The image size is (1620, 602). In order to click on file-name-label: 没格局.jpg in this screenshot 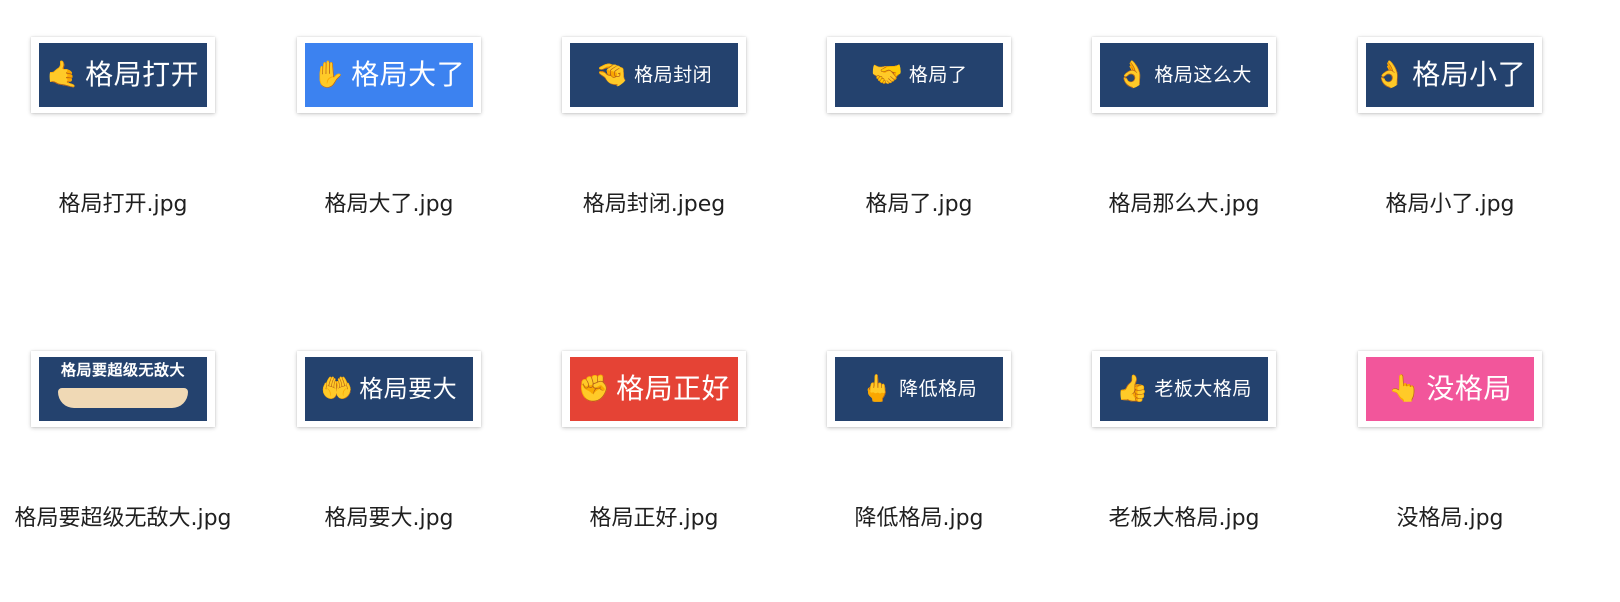, I will do `click(1450, 519)`.